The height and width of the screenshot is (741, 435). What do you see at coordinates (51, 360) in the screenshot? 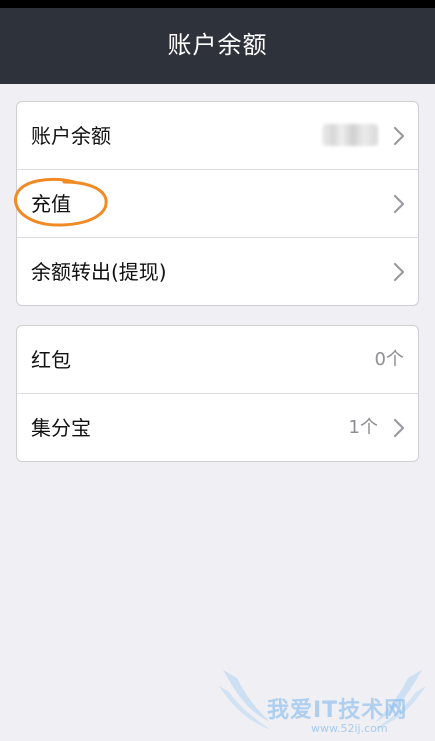
I see `row-label: 红包` at bounding box center [51, 360].